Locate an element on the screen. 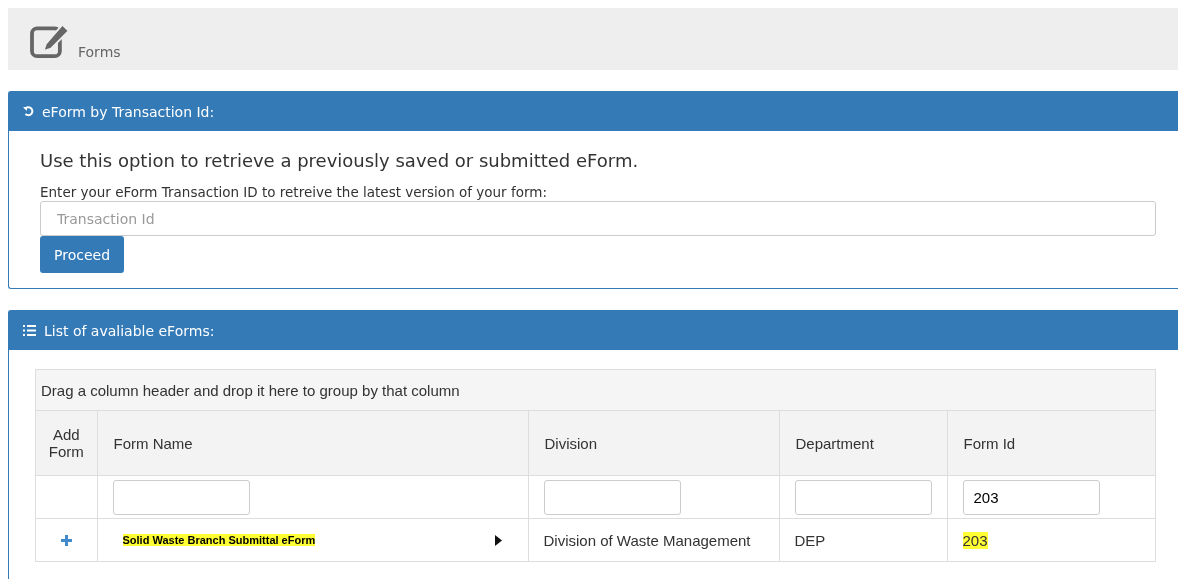 Image resolution: width=1178 pixels, height=579 pixels. field-label: Enter your eForm Transaction ID to retreive the latest version of your form: is located at coordinates (294, 192).